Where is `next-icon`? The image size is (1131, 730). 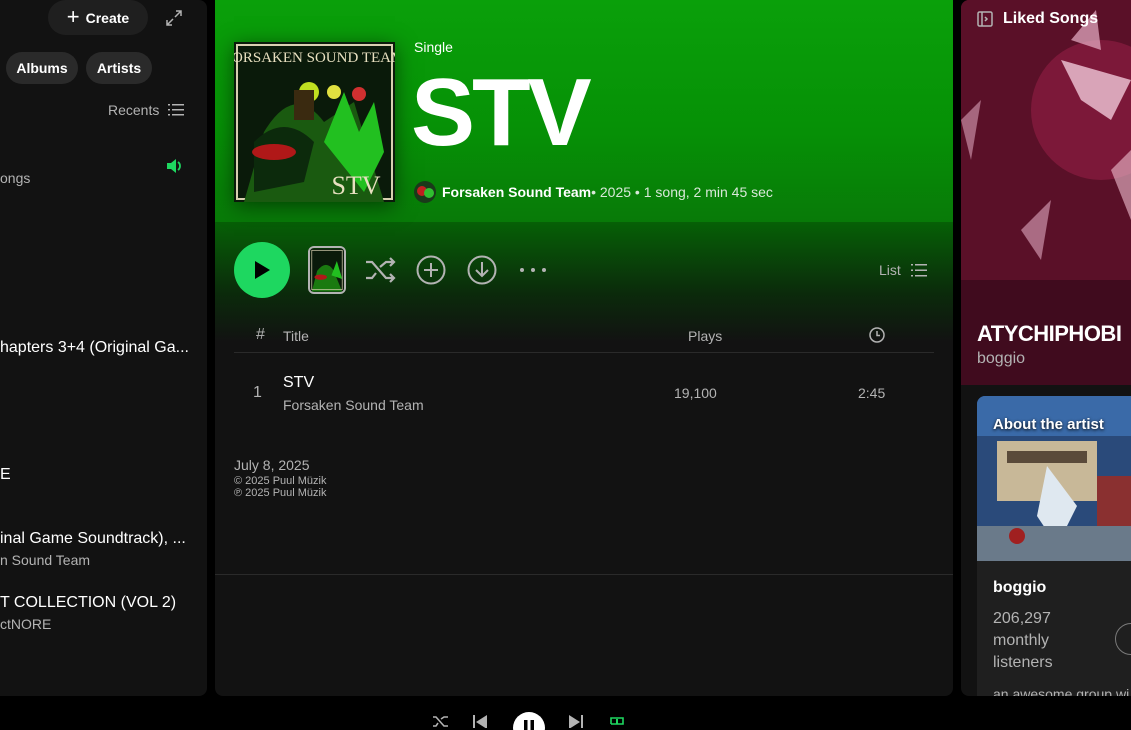
next-icon is located at coordinates (576, 721).